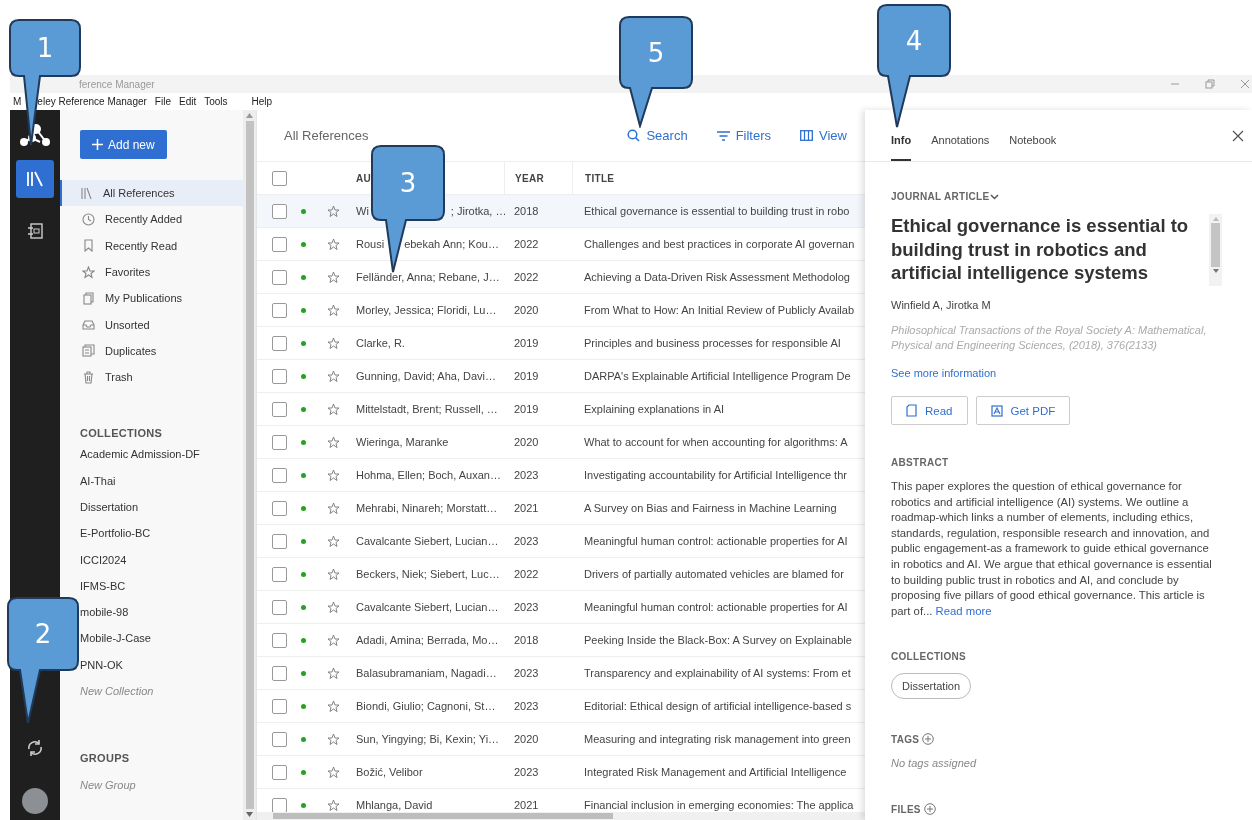  I want to click on tab: Annotations, so click(960, 147).